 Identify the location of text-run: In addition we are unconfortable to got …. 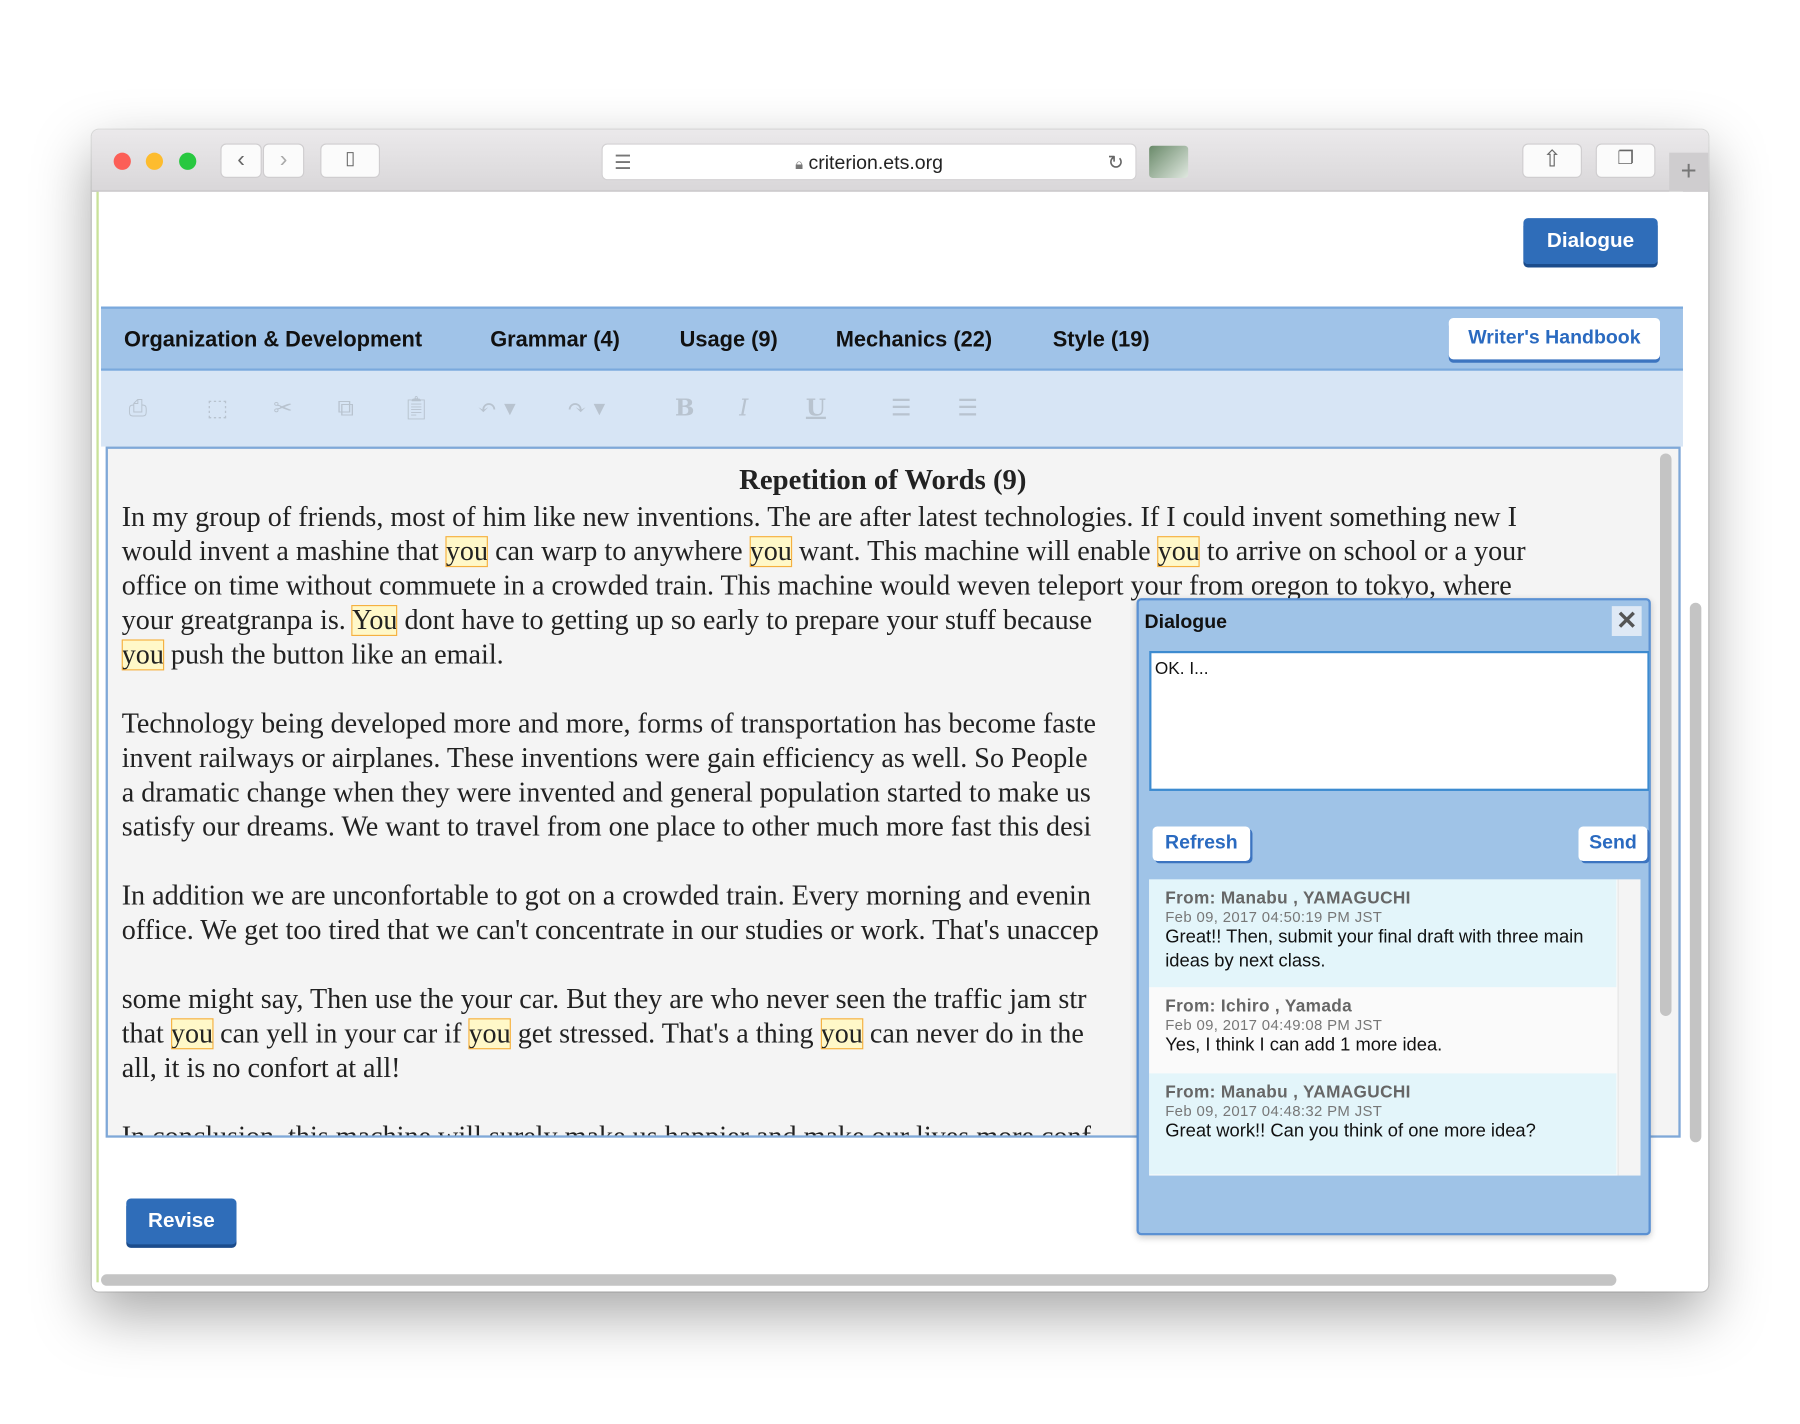
(606, 896).